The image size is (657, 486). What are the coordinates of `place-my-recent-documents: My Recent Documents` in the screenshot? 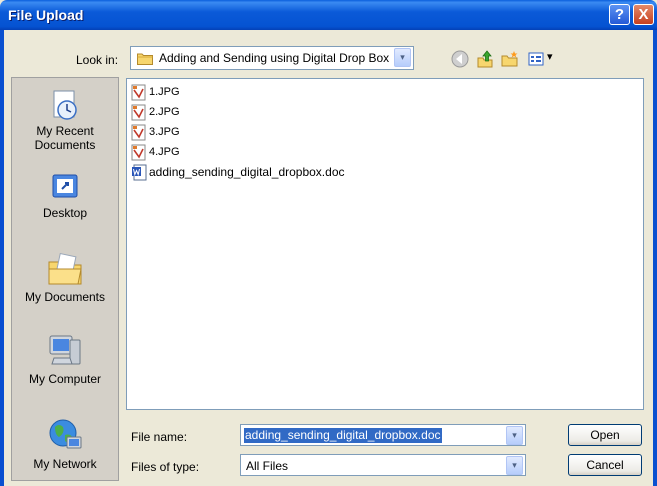 It's located at (65, 120).